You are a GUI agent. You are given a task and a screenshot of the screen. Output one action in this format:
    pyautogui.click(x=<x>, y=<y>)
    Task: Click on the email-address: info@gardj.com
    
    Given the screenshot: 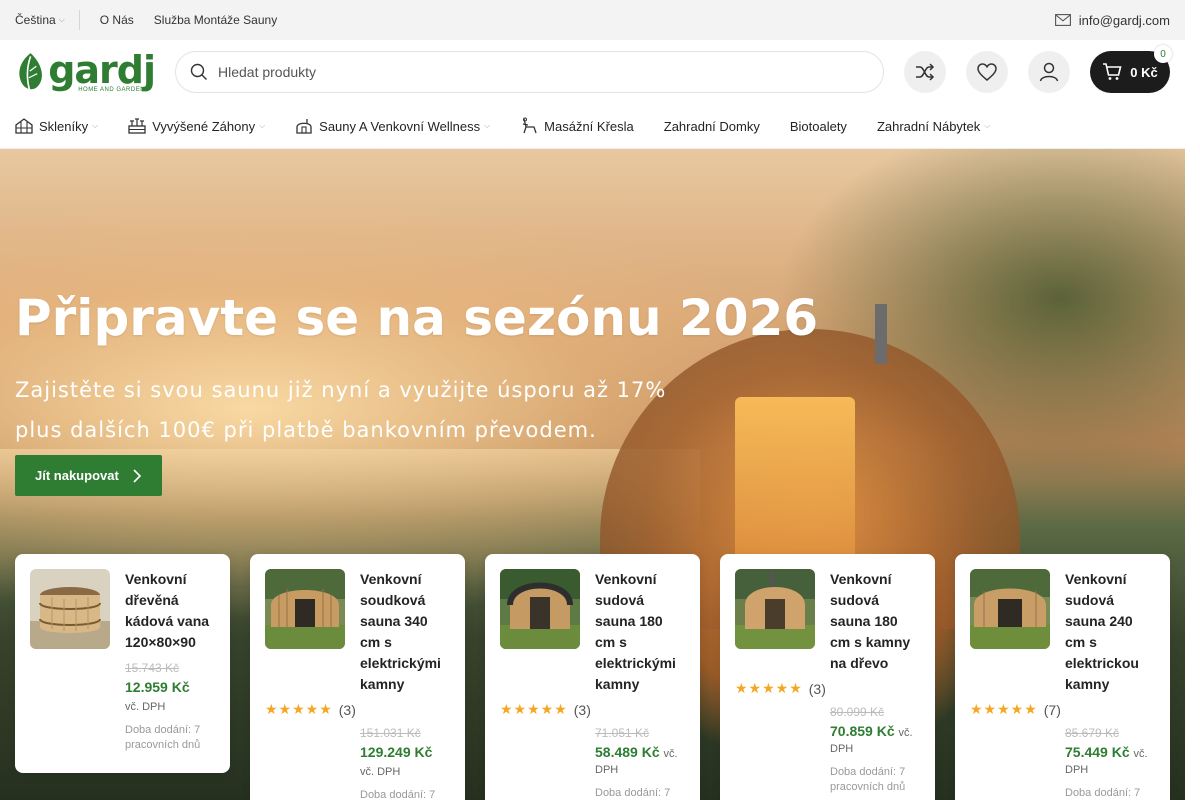 What is the action you would take?
    pyautogui.click(x=1124, y=20)
    